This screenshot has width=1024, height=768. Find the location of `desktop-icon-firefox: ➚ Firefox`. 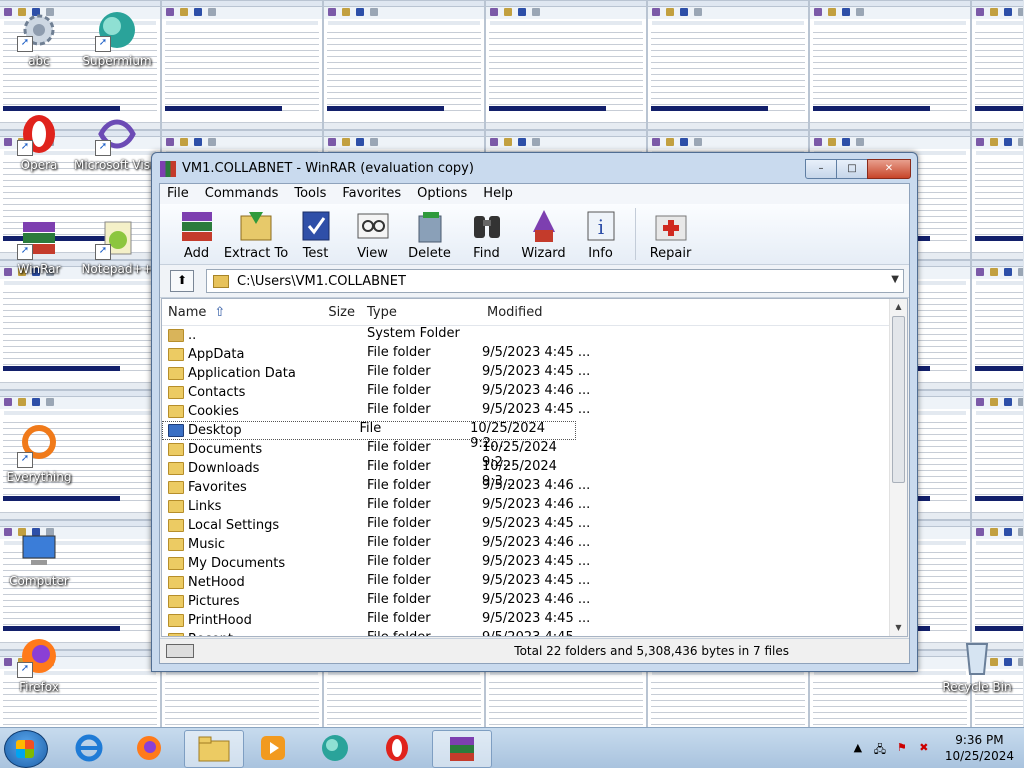

desktop-icon-firefox: ➚ Firefox is located at coordinates (41, 664).